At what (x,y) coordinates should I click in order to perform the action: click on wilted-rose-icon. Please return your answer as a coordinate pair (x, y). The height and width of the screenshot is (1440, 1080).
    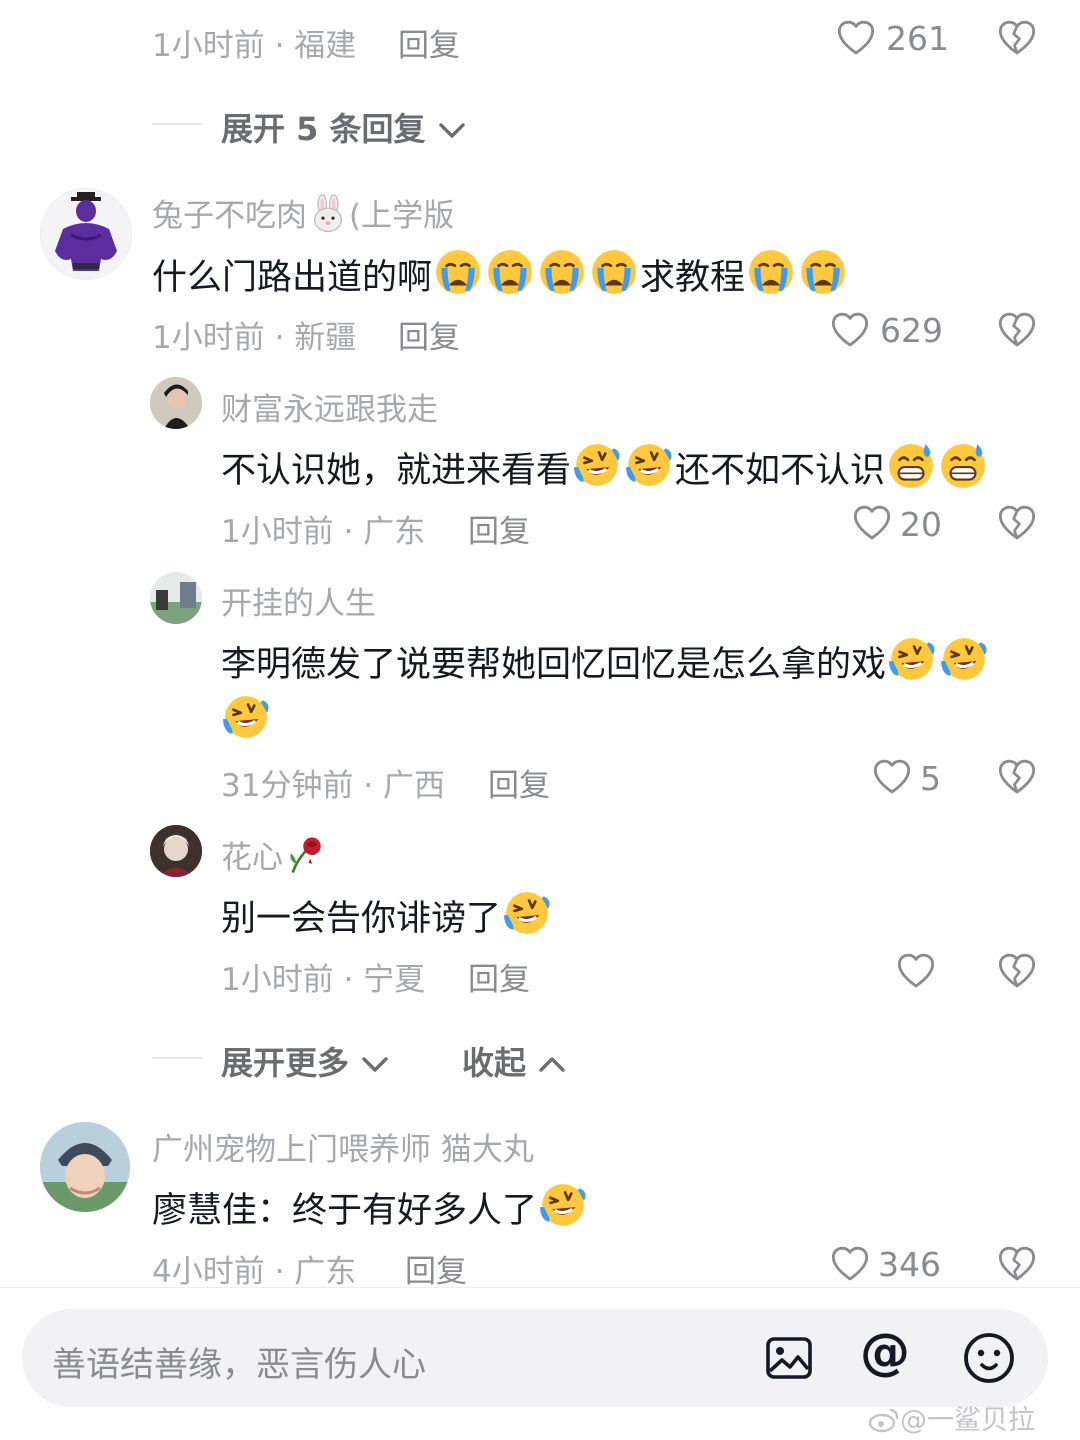
    Looking at the image, I should click on (305, 855).